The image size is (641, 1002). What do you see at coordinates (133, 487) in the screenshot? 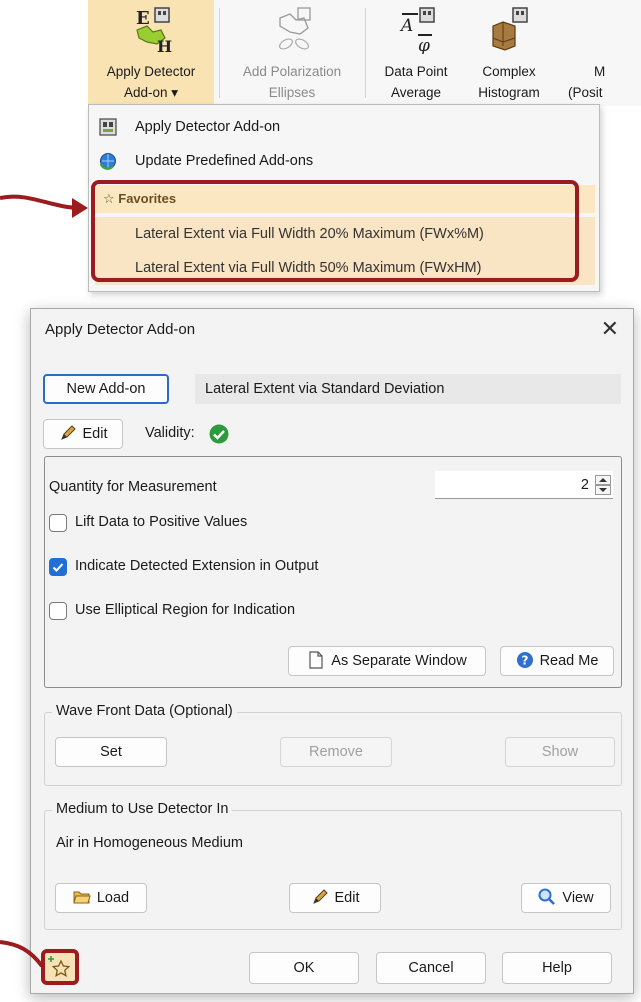
I see `quantity-label: Quantity for Measurement` at bounding box center [133, 487].